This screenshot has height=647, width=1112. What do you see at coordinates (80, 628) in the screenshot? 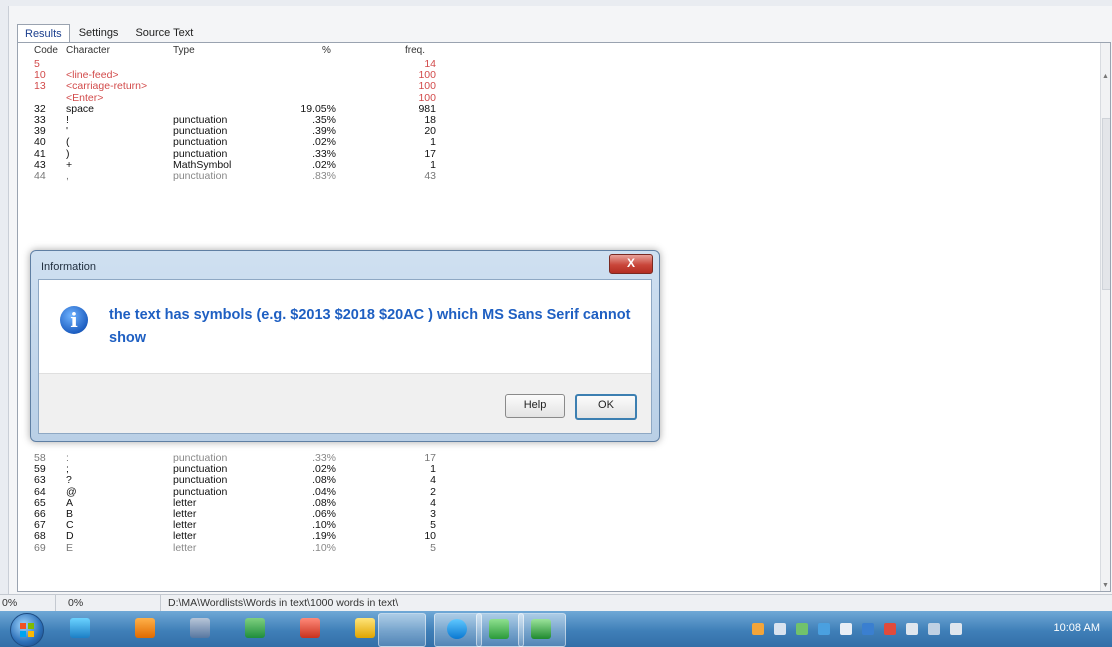
I see `ie-icon` at bounding box center [80, 628].